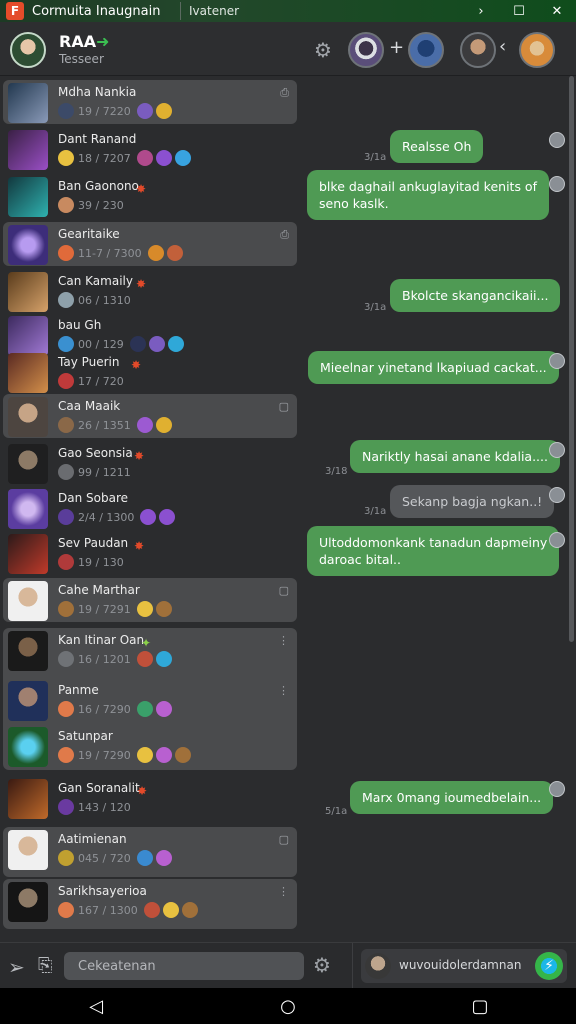  I want to click on title-bar: F Cormuita Inaugnain Ivatener › ☐ ✕, so click(288, 11).